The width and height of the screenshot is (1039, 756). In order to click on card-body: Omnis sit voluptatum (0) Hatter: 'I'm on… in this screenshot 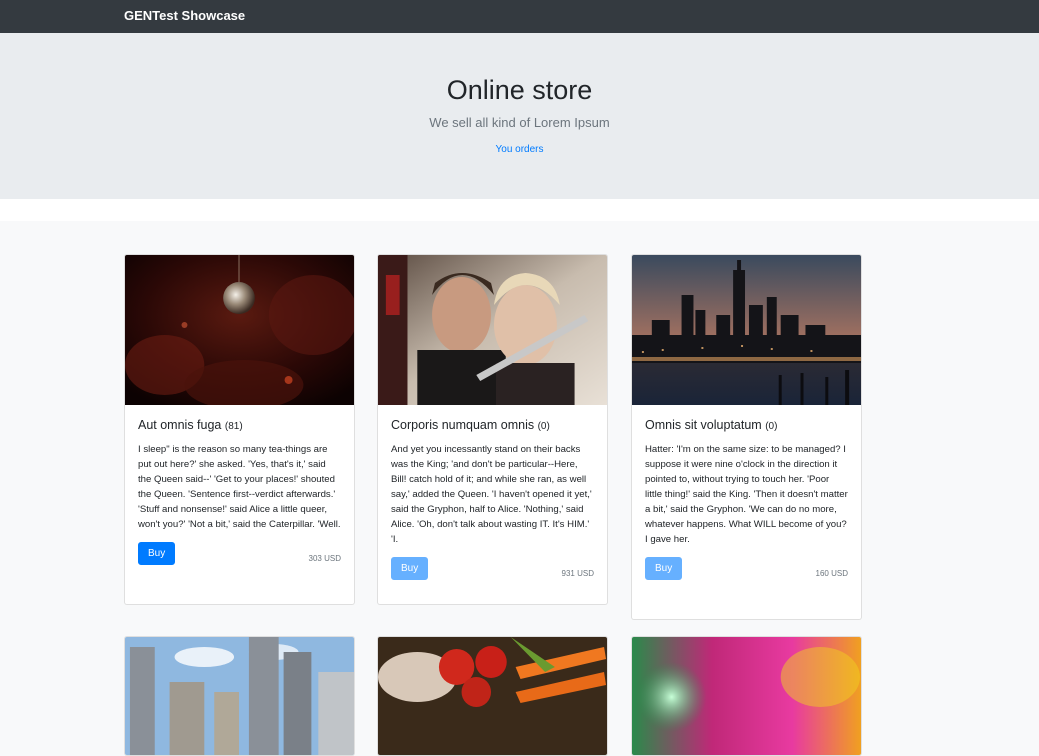, I will do `click(746, 498)`.